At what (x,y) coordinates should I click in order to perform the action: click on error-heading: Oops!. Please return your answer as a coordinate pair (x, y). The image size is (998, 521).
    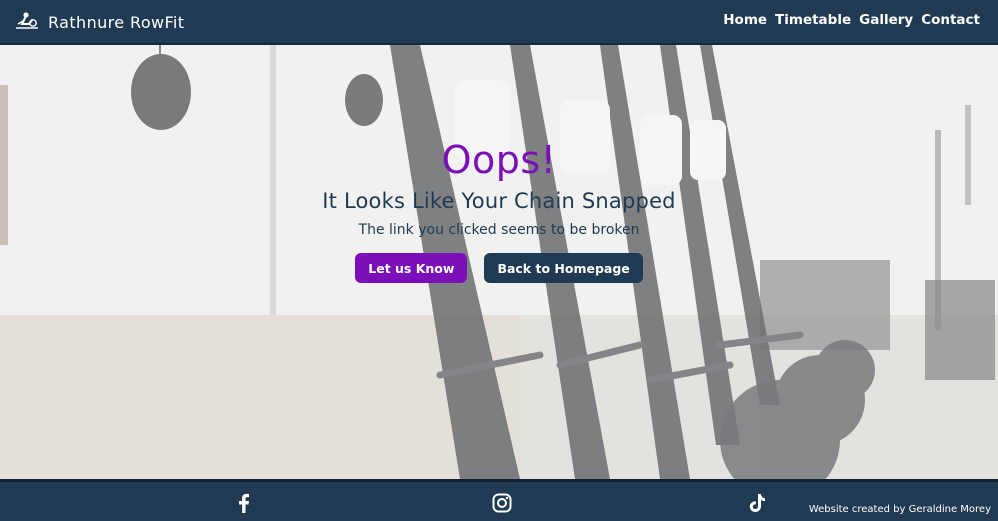
    Looking at the image, I should click on (499, 160).